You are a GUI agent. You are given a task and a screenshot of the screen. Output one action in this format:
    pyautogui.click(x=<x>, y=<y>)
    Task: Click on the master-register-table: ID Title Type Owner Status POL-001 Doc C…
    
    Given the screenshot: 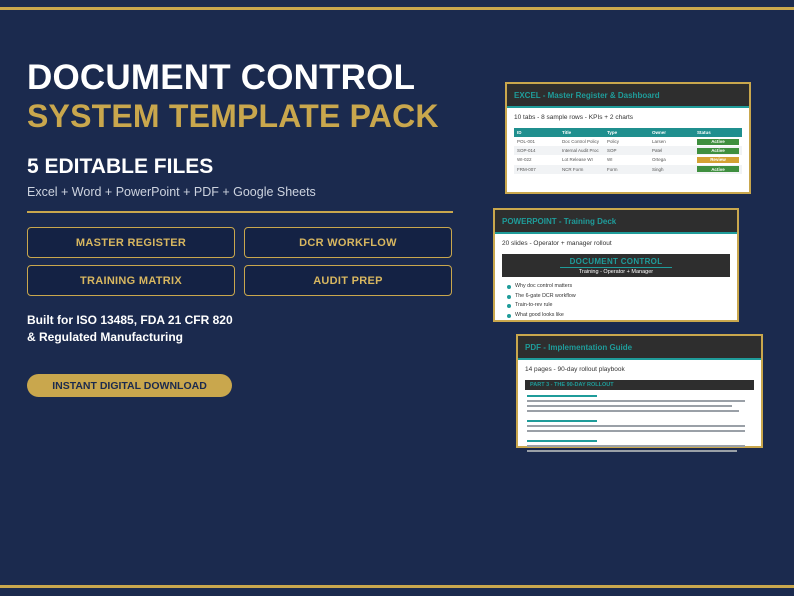 What is the action you would take?
    pyautogui.click(x=628, y=151)
    